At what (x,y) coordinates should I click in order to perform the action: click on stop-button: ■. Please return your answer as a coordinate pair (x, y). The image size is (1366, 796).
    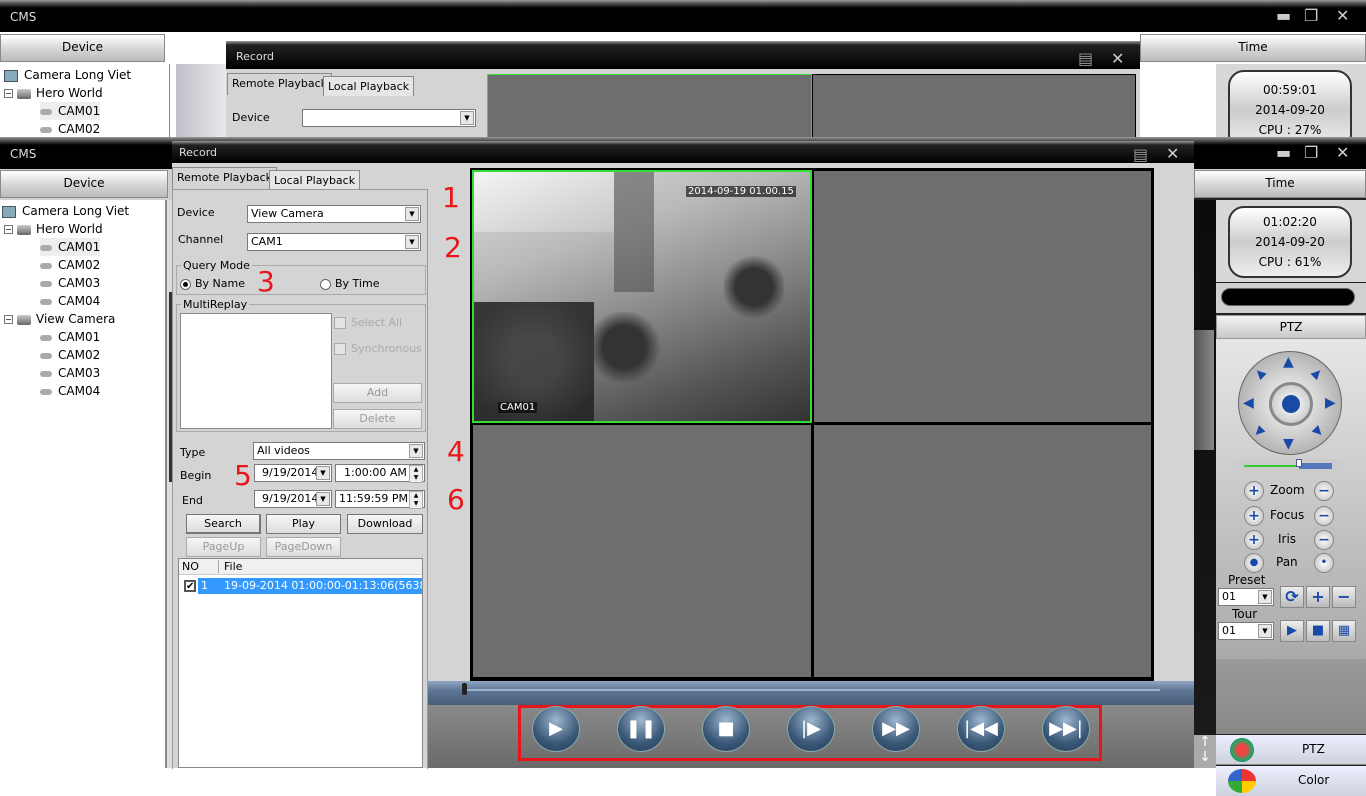
    Looking at the image, I should click on (726, 729).